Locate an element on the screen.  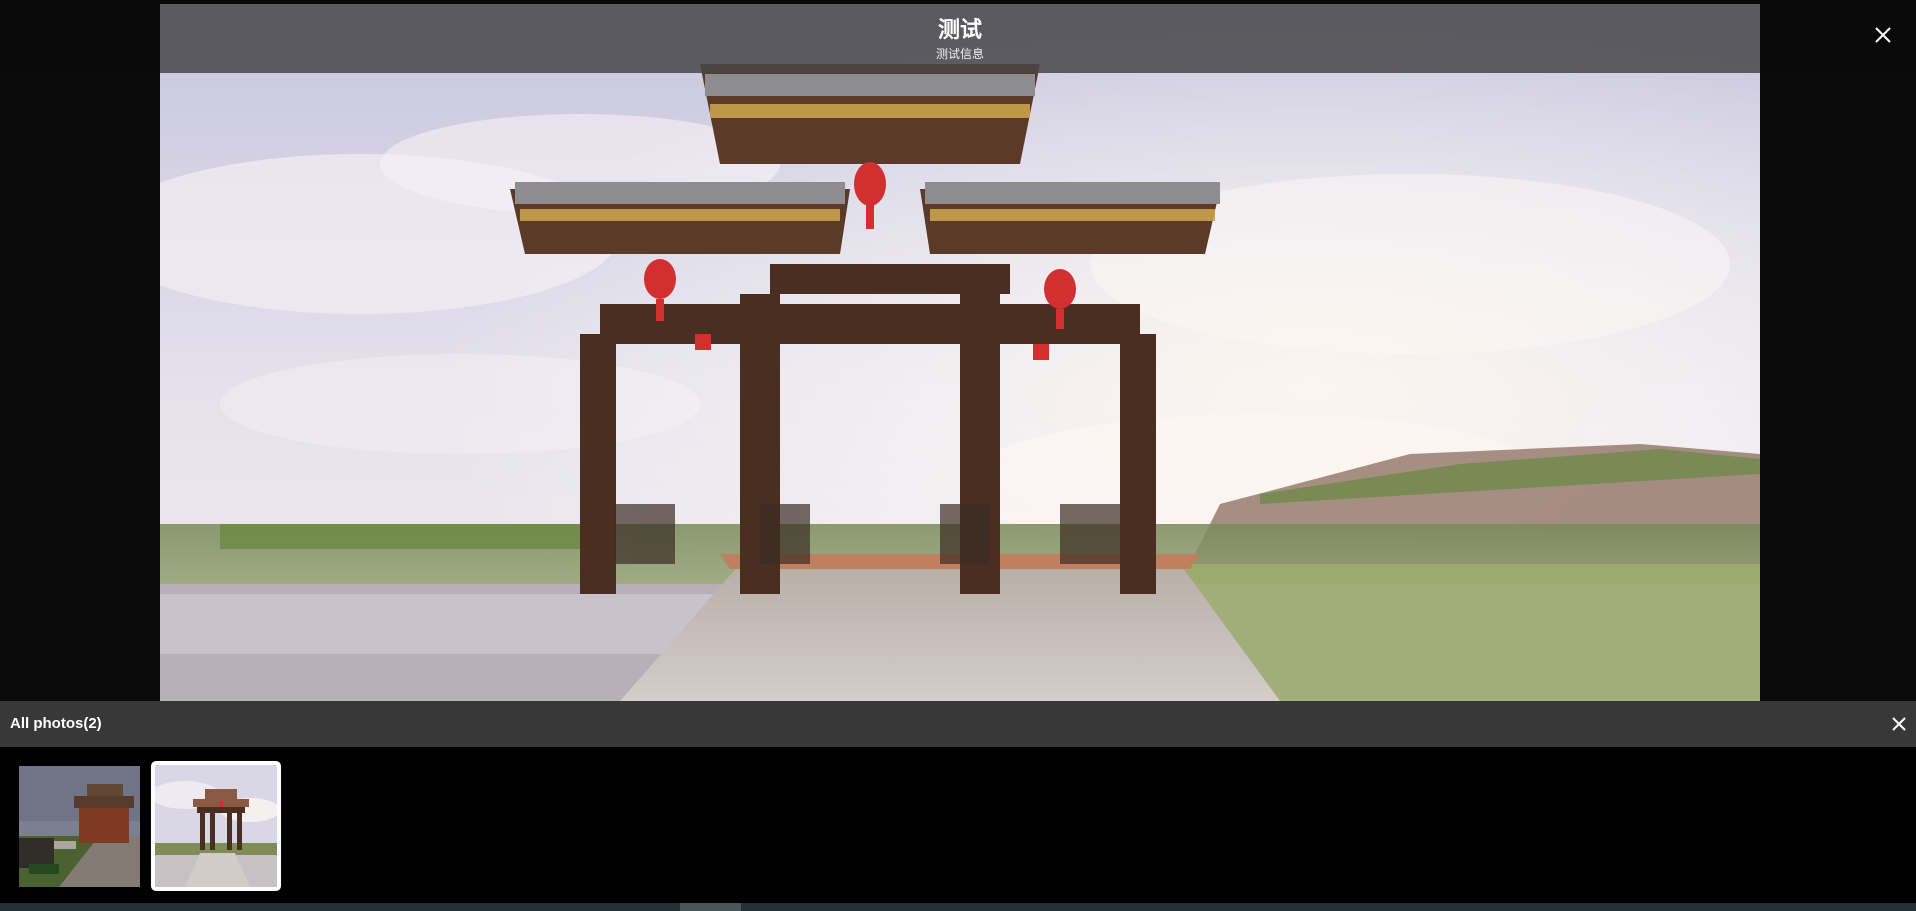
bottom-scrollbar-track is located at coordinates (958, 907).